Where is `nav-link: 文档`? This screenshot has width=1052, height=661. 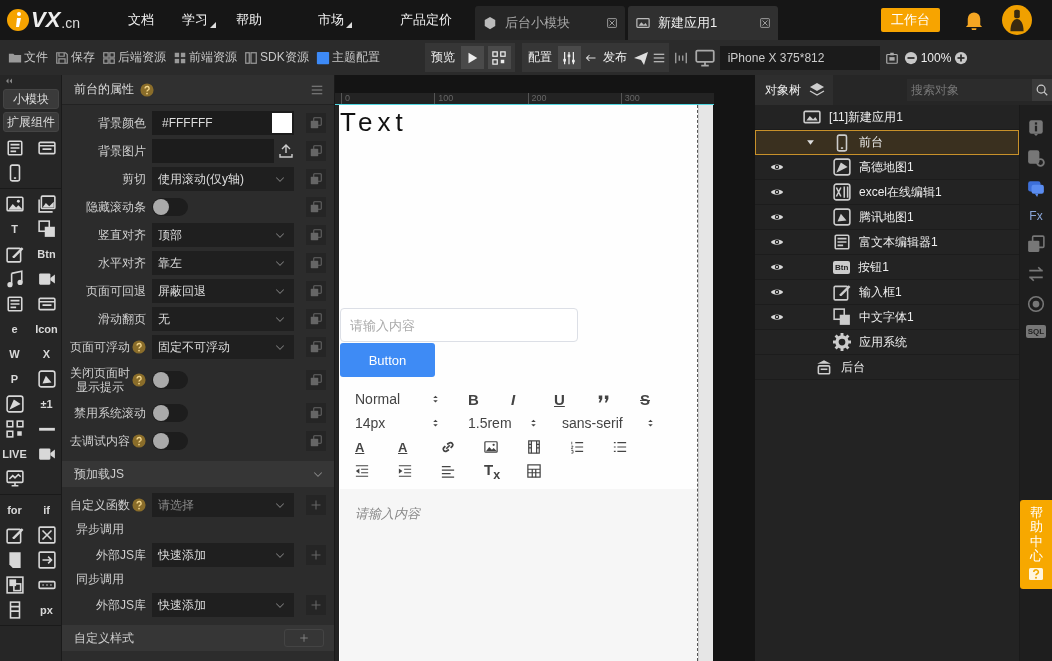
nav-link: 文档 is located at coordinates (143, 20).